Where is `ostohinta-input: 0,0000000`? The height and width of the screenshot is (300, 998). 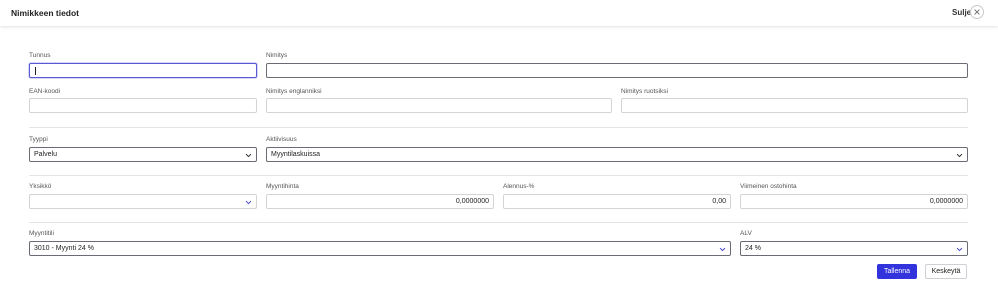
ostohinta-input: 0,0000000 is located at coordinates (854, 201).